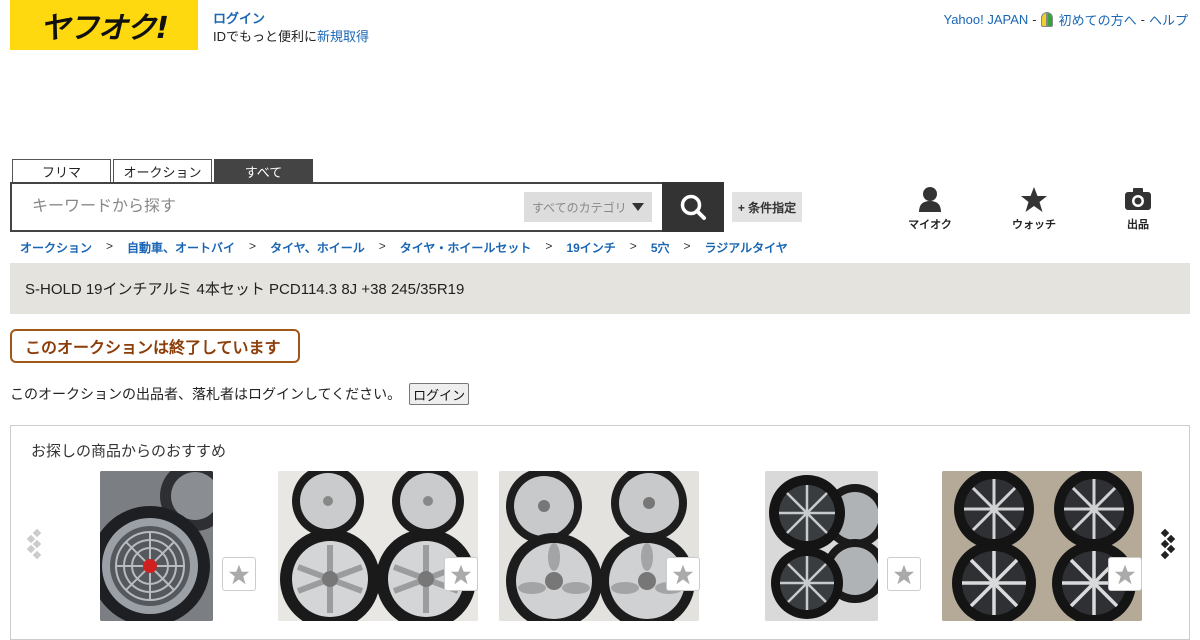 This screenshot has height=640, width=1200. I want to click on breadcrumb-link: 5穴, so click(660, 247).